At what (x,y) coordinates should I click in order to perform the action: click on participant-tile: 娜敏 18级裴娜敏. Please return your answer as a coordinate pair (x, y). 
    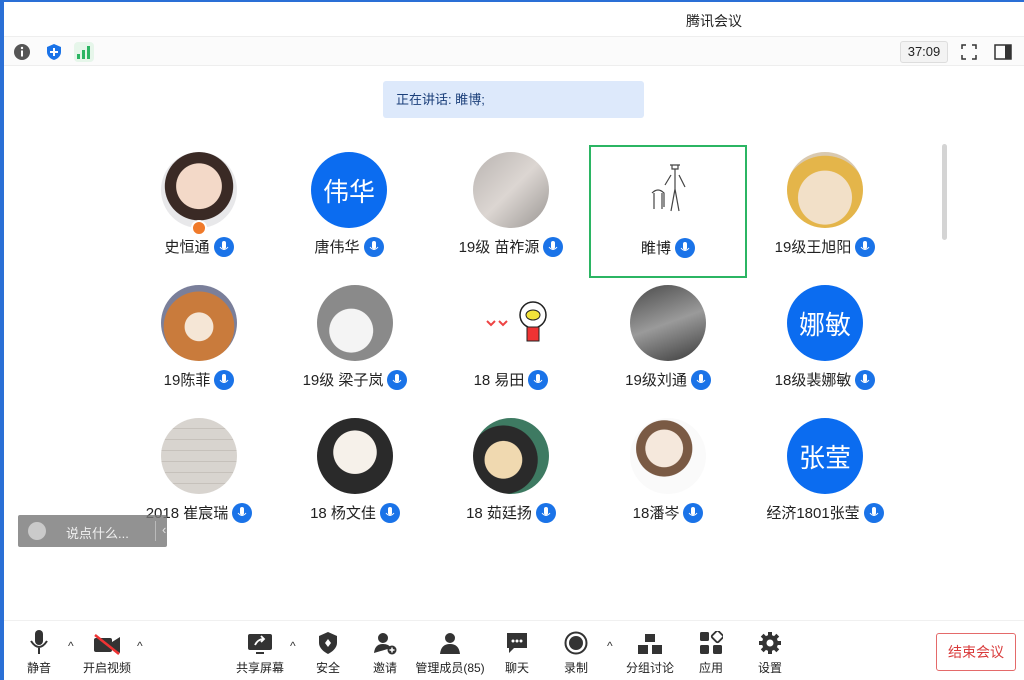
    Looking at the image, I should click on (825, 343).